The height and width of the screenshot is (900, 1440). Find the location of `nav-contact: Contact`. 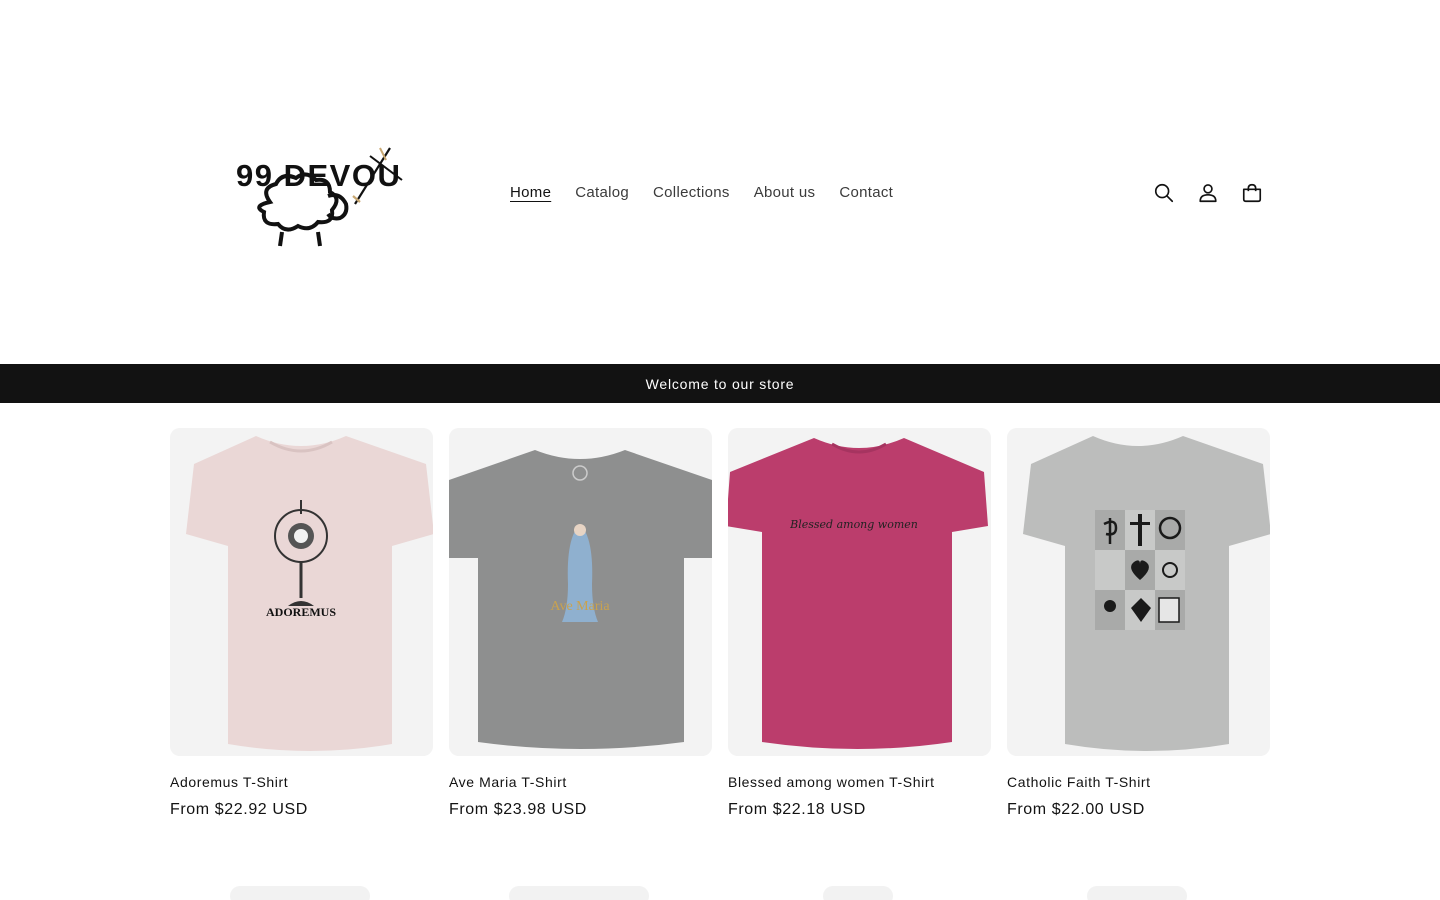

nav-contact: Contact is located at coordinates (866, 193).